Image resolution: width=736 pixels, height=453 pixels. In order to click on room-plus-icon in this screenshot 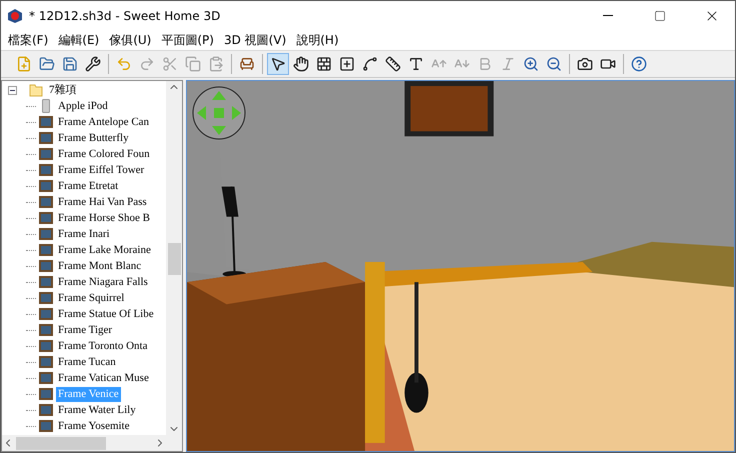, I will do `click(347, 64)`.